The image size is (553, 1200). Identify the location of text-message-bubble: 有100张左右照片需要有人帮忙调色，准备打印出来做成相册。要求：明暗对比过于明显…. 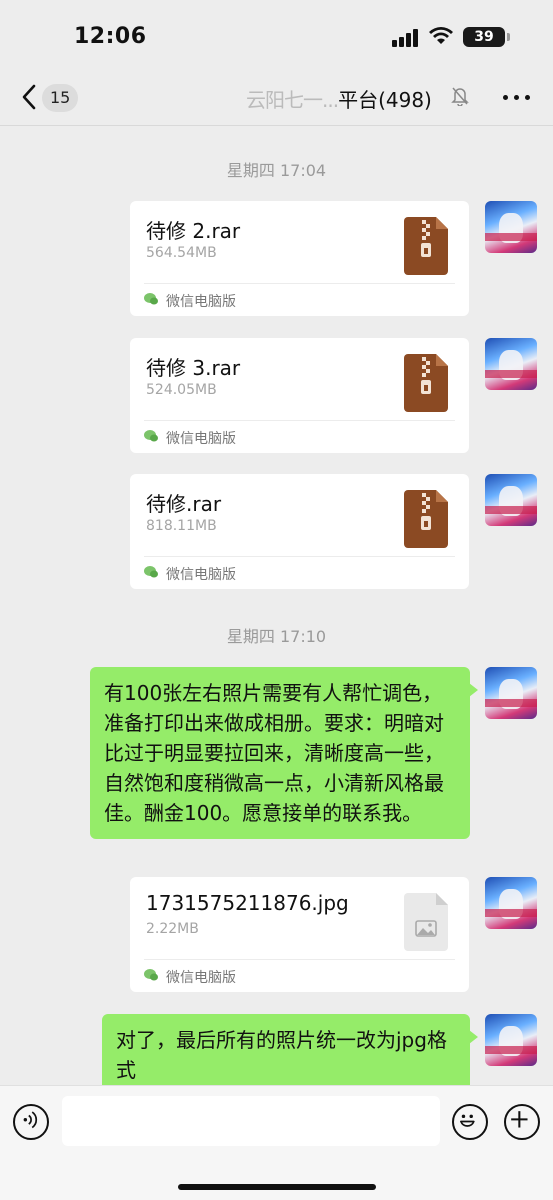
(284, 753).